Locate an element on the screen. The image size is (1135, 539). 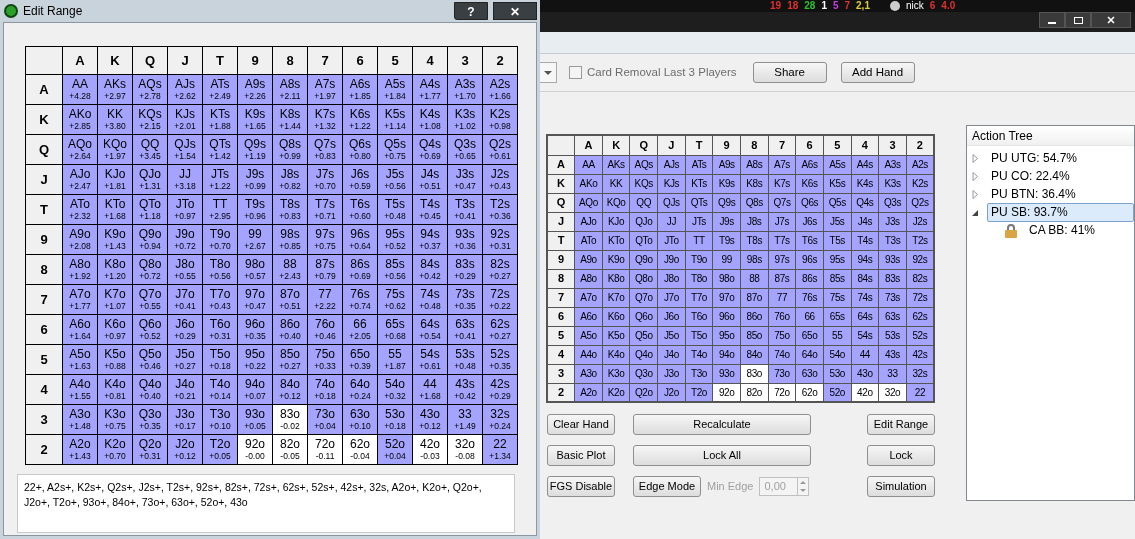
hand-label: J7o is located at coordinates (185, 294).